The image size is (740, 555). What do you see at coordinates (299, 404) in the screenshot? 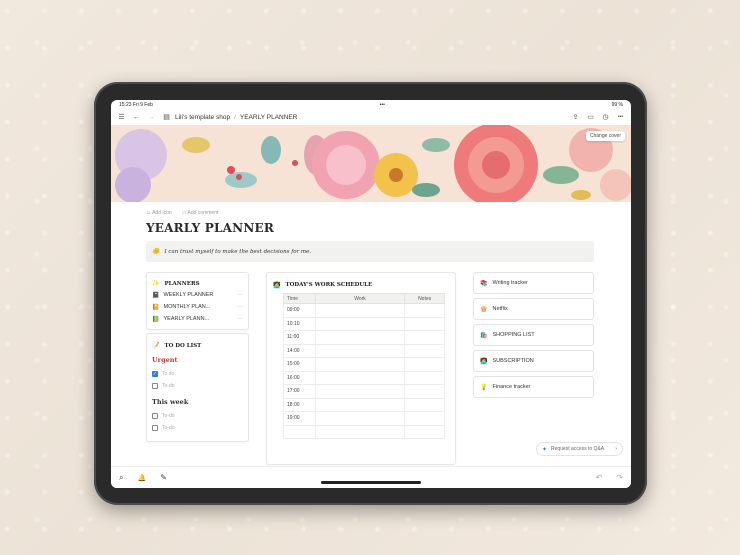
I see `time-cell: 18:00` at bounding box center [299, 404].